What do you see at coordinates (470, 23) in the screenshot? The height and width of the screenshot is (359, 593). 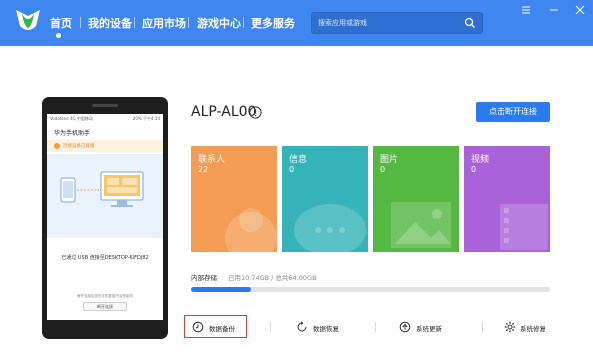 I see `search-icon` at bounding box center [470, 23].